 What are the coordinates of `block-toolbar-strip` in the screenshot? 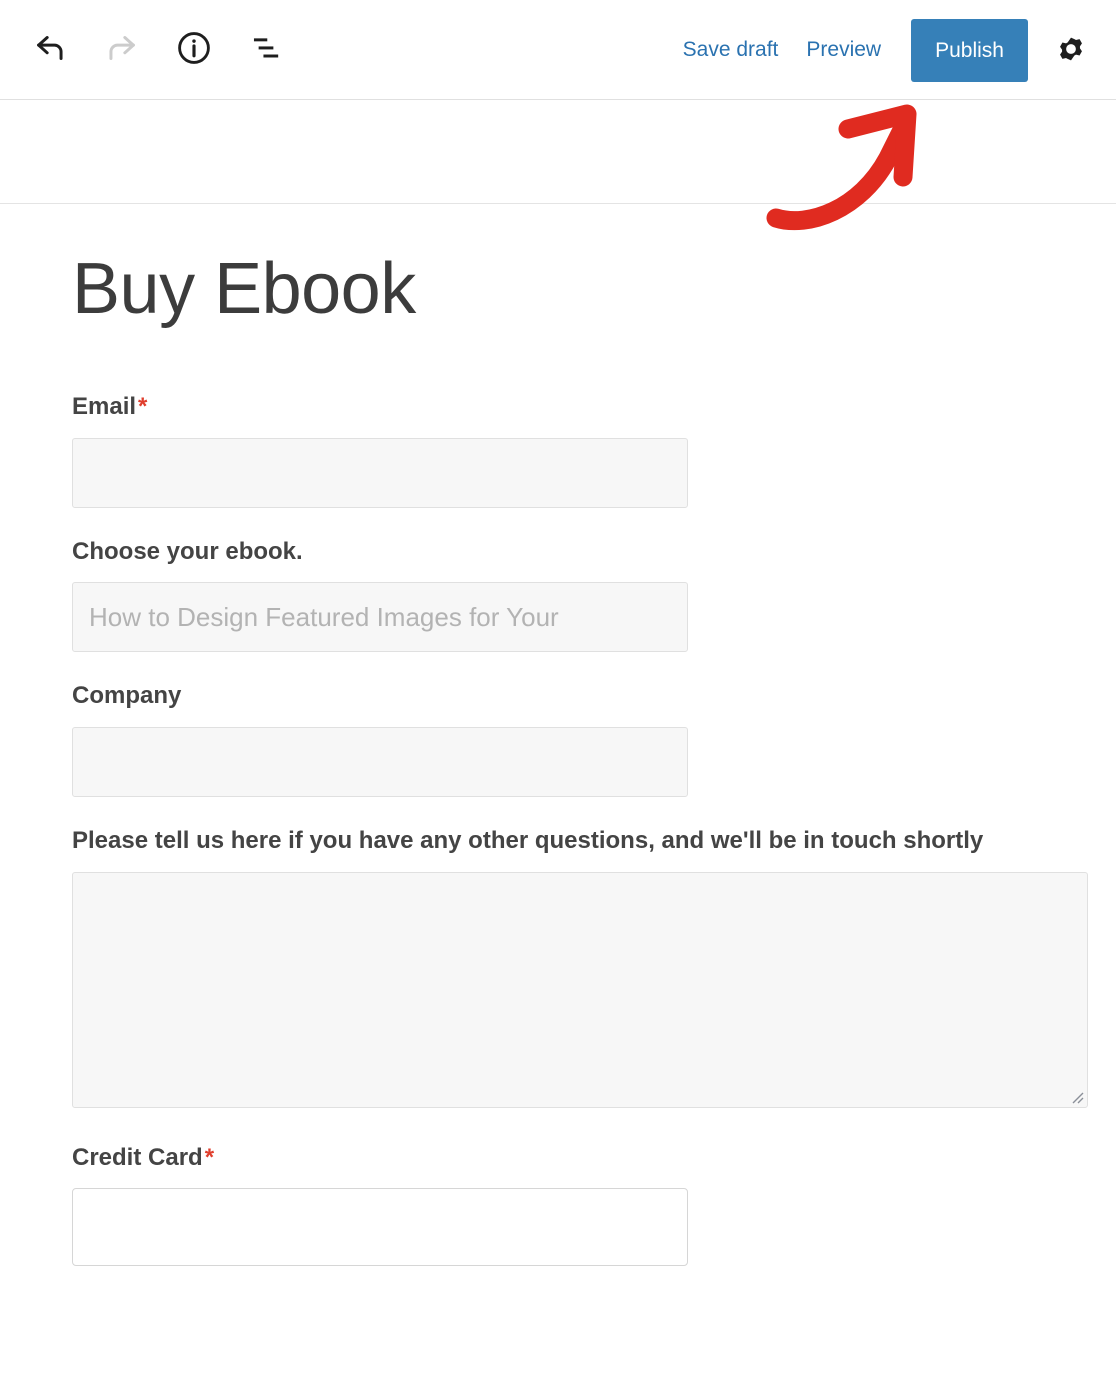 It's located at (558, 152).